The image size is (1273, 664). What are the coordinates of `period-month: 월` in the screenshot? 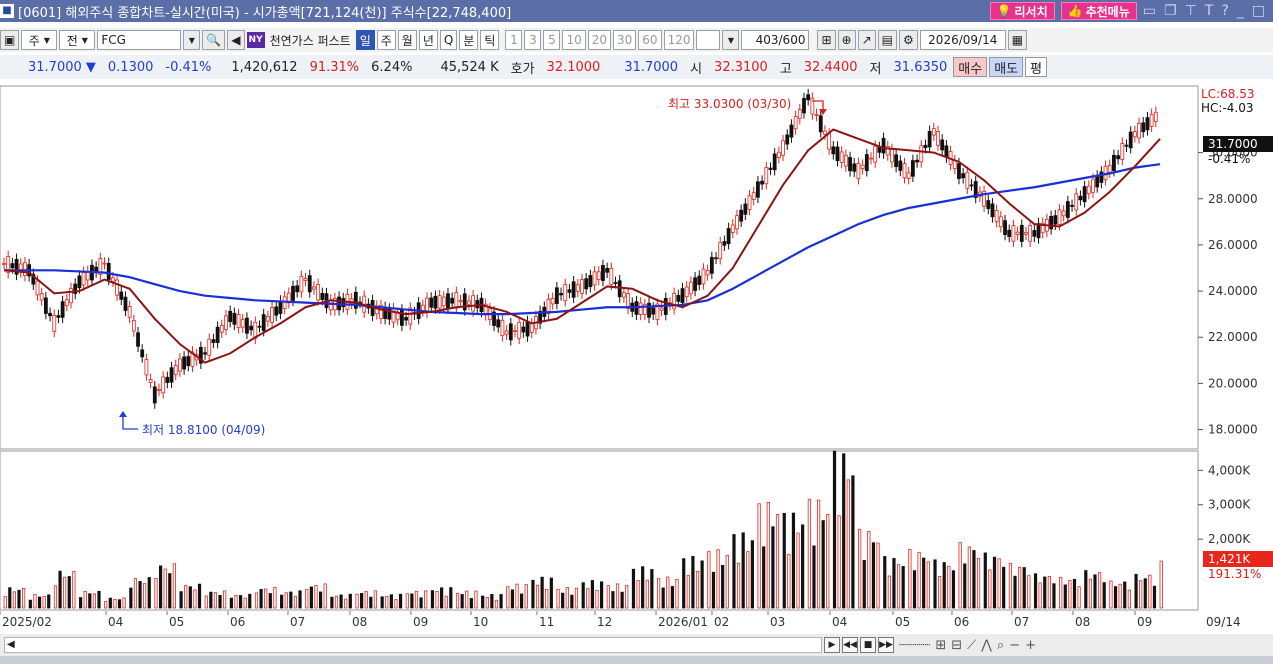 It's located at (407, 40).